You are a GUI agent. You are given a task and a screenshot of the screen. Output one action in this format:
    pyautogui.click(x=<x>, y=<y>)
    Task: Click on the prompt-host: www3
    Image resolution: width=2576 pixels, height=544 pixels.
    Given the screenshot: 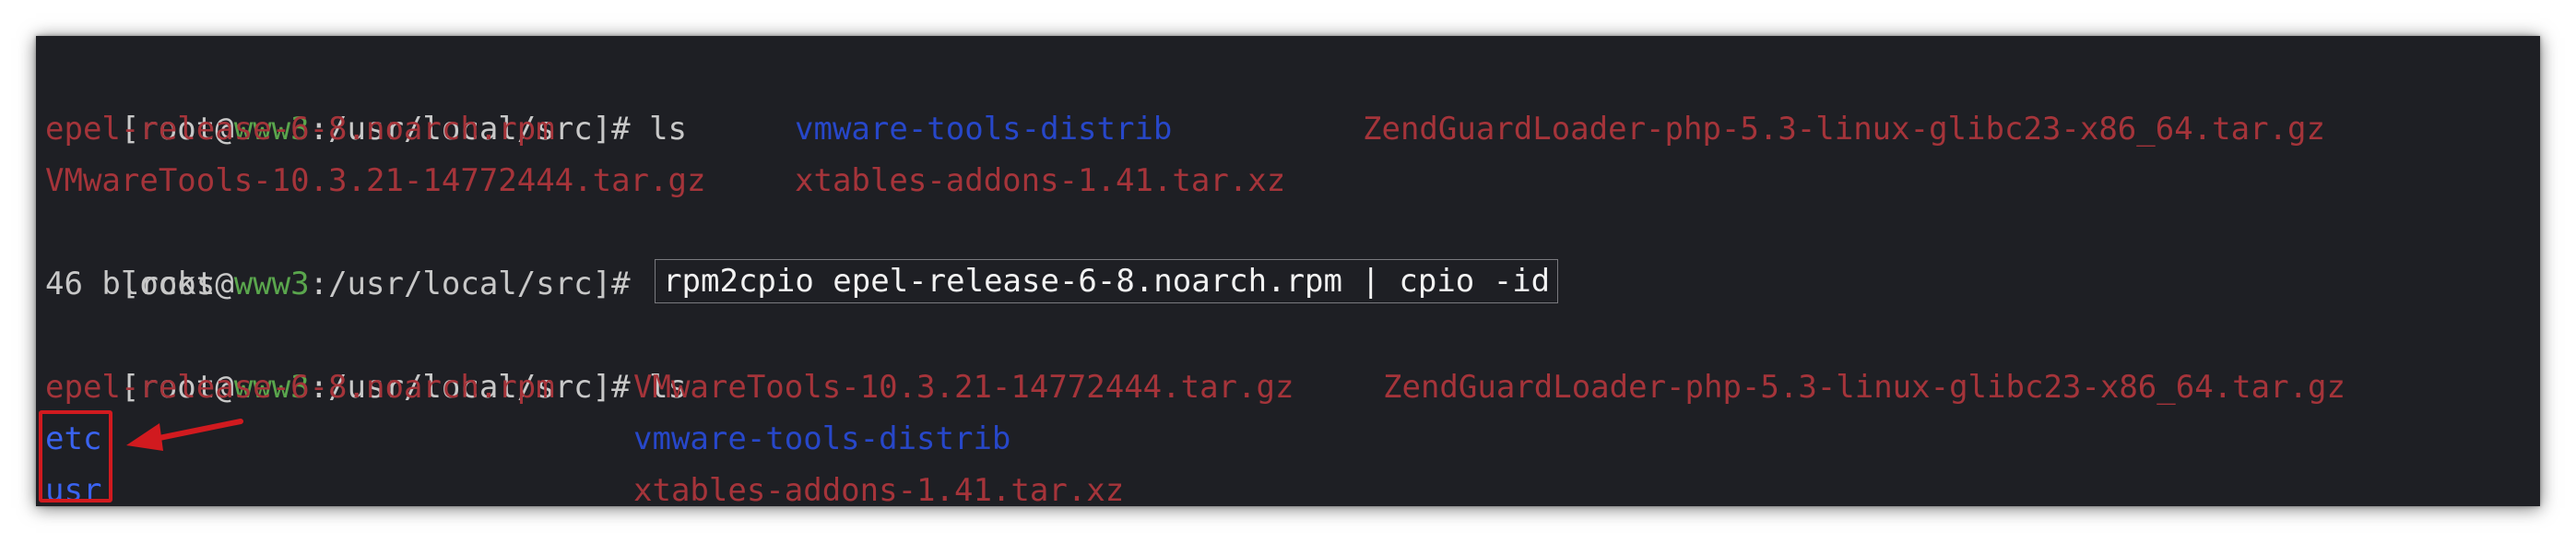 What is the action you would take?
    pyautogui.click(x=271, y=284)
    